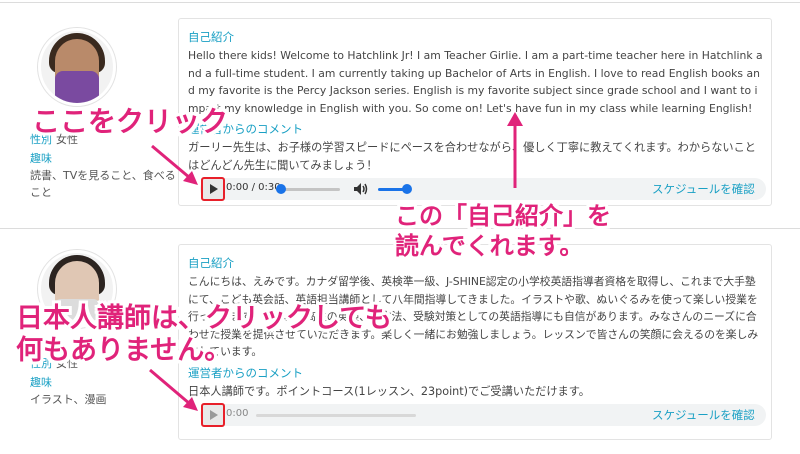 The width and height of the screenshot is (800, 454). Describe the element at coordinates (361, 189) in the screenshot. I see `volume-icon` at that location.